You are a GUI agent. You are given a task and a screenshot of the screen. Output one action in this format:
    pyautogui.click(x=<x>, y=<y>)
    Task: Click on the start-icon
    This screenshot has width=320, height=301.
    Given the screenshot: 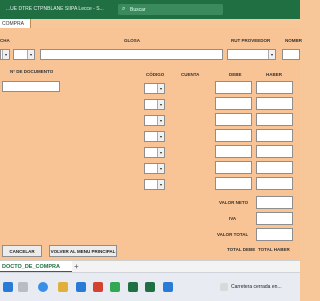 What is the action you would take?
    pyautogui.click(x=8, y=287)
    